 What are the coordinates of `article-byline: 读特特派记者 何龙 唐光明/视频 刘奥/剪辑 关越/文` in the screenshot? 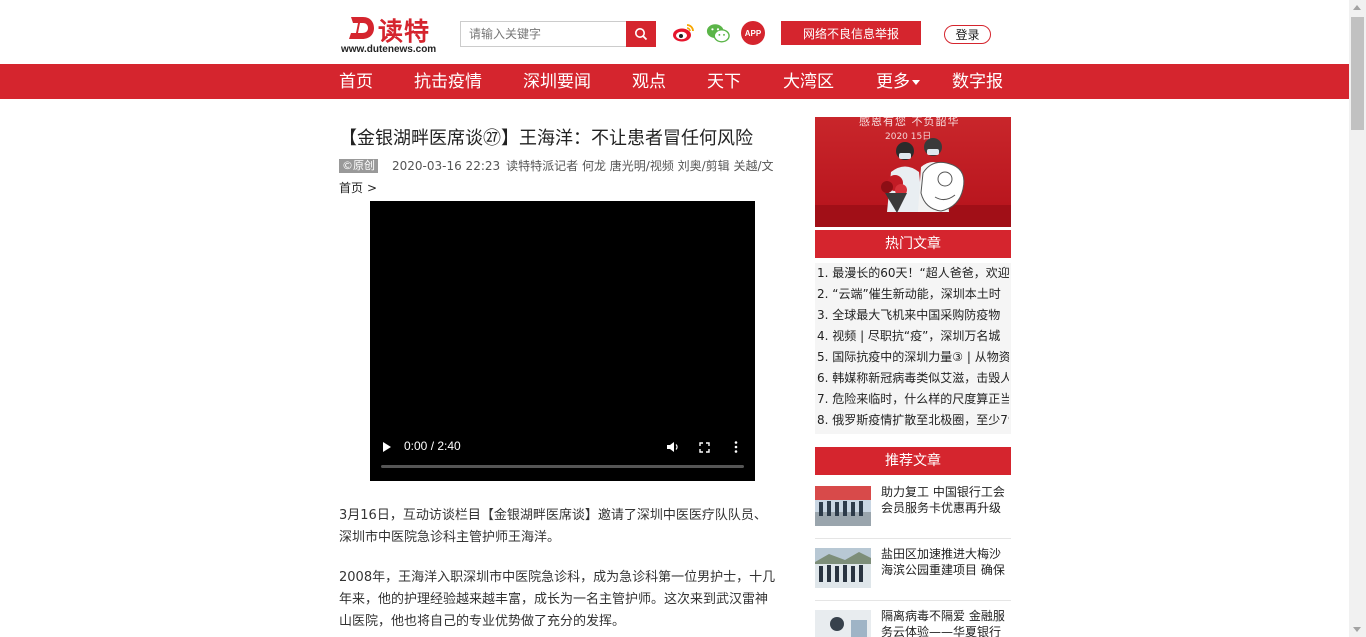 It's located at (640, 166).